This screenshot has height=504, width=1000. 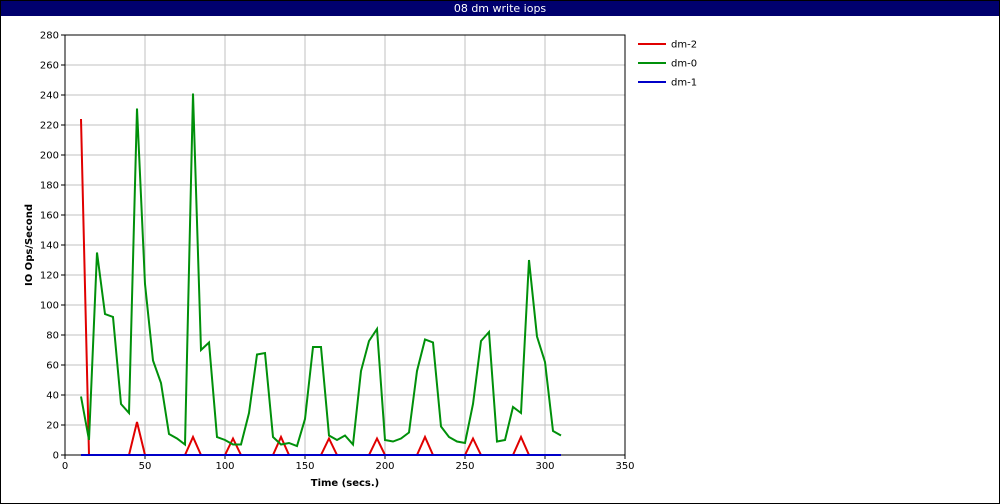 What do you see at coordinates (145, 466) in the screenshot?
I see `x-tick-label: 50` at bounding box center [145, 466].